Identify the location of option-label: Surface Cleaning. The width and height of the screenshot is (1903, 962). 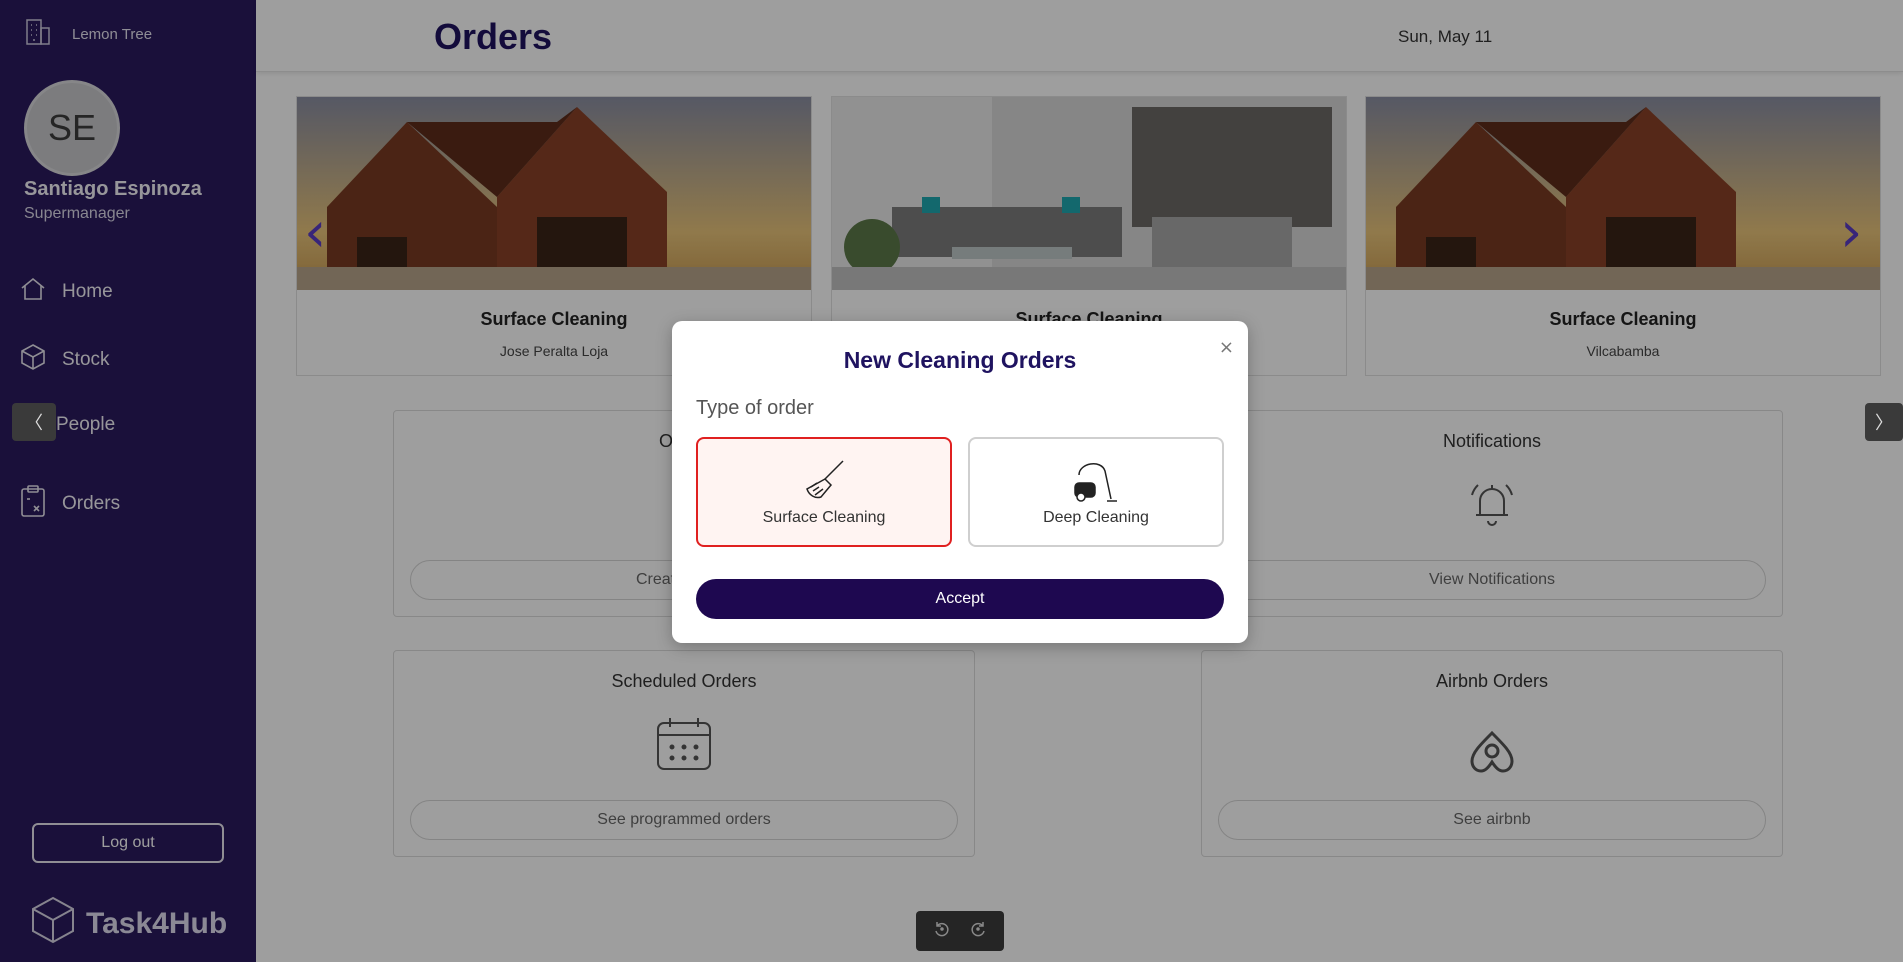
(824, 517).